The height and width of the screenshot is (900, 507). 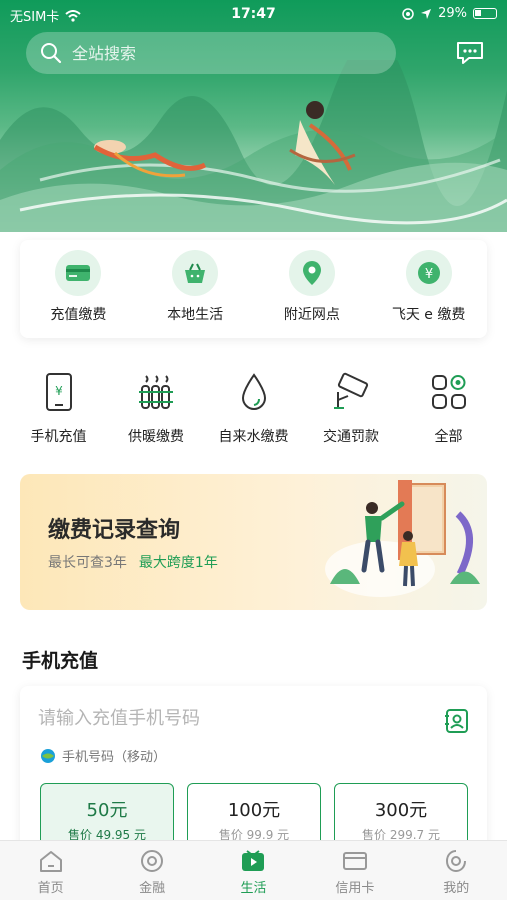 What do you see at coordinates (401, 810) in the screenshot?
I see `amount-value: 300元` at bounding box center [401, 810].